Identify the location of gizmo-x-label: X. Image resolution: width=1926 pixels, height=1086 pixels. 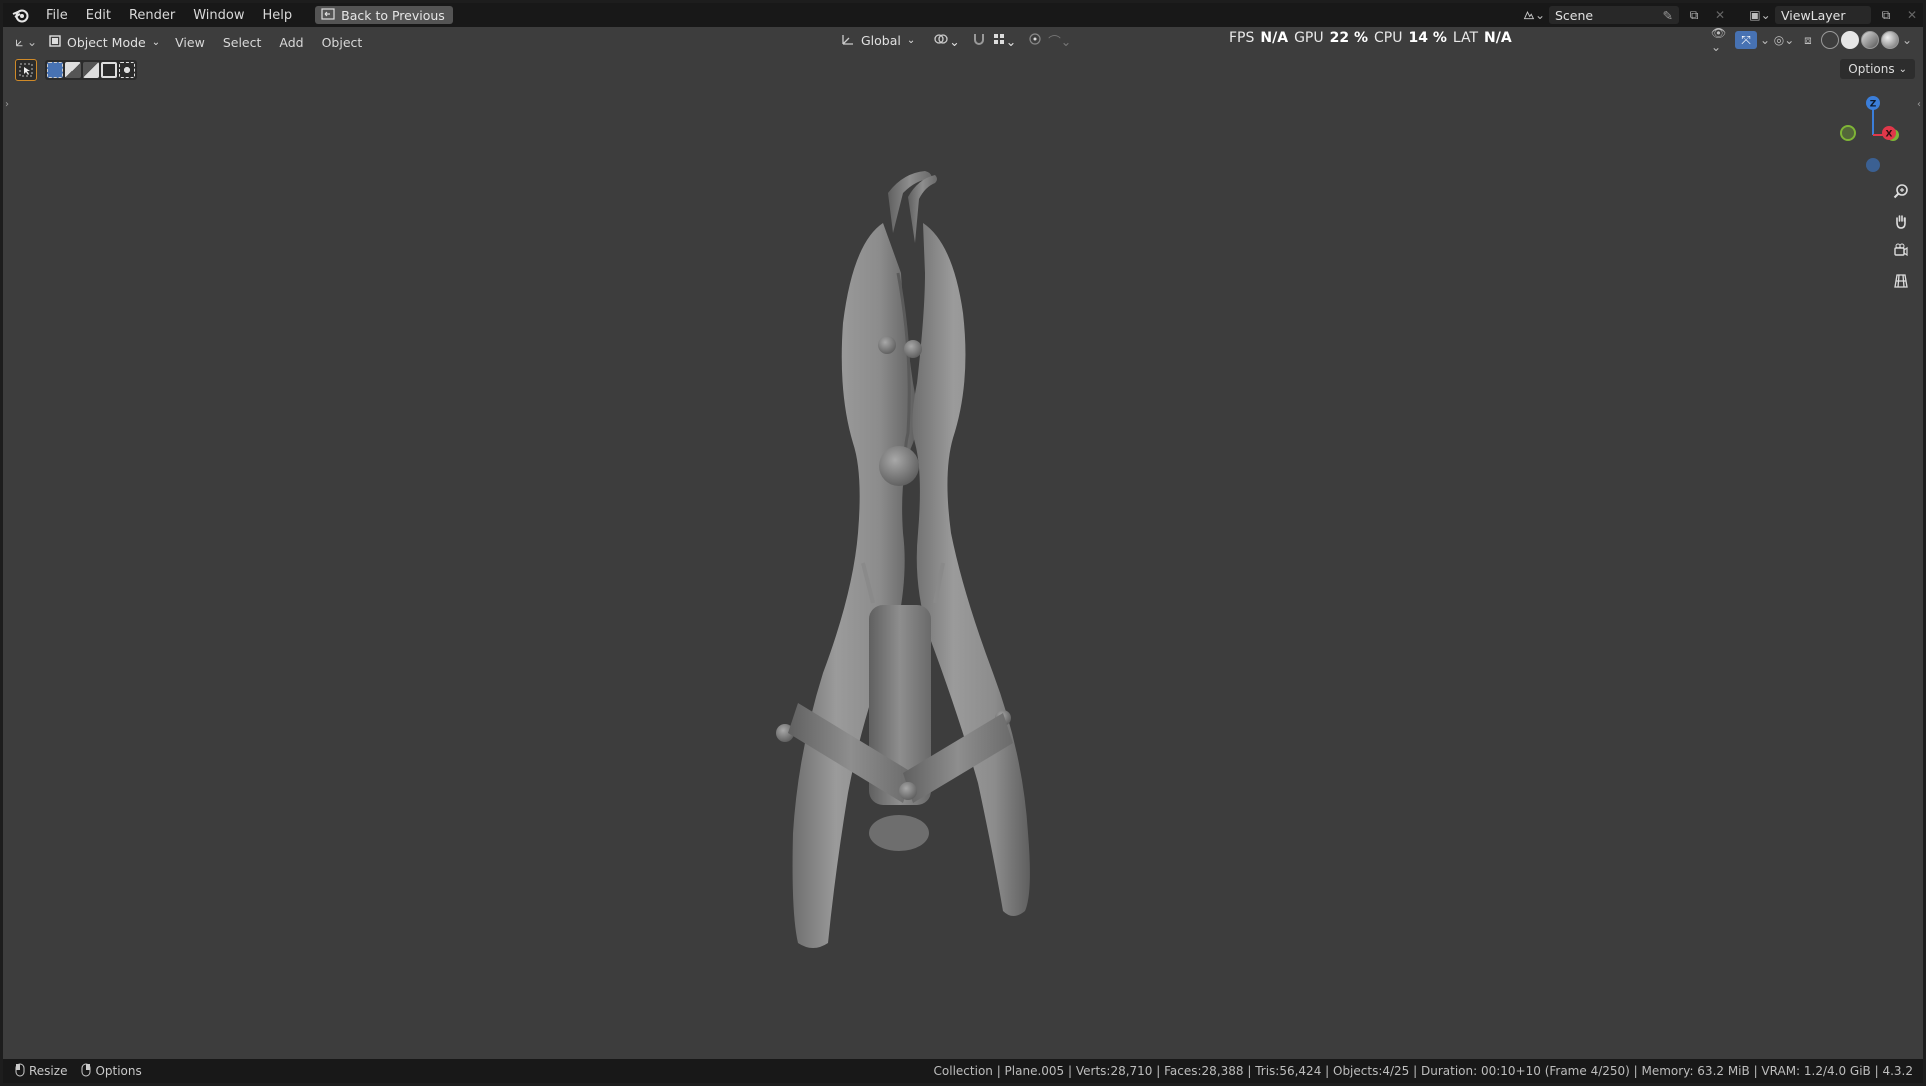
(1889, 135).